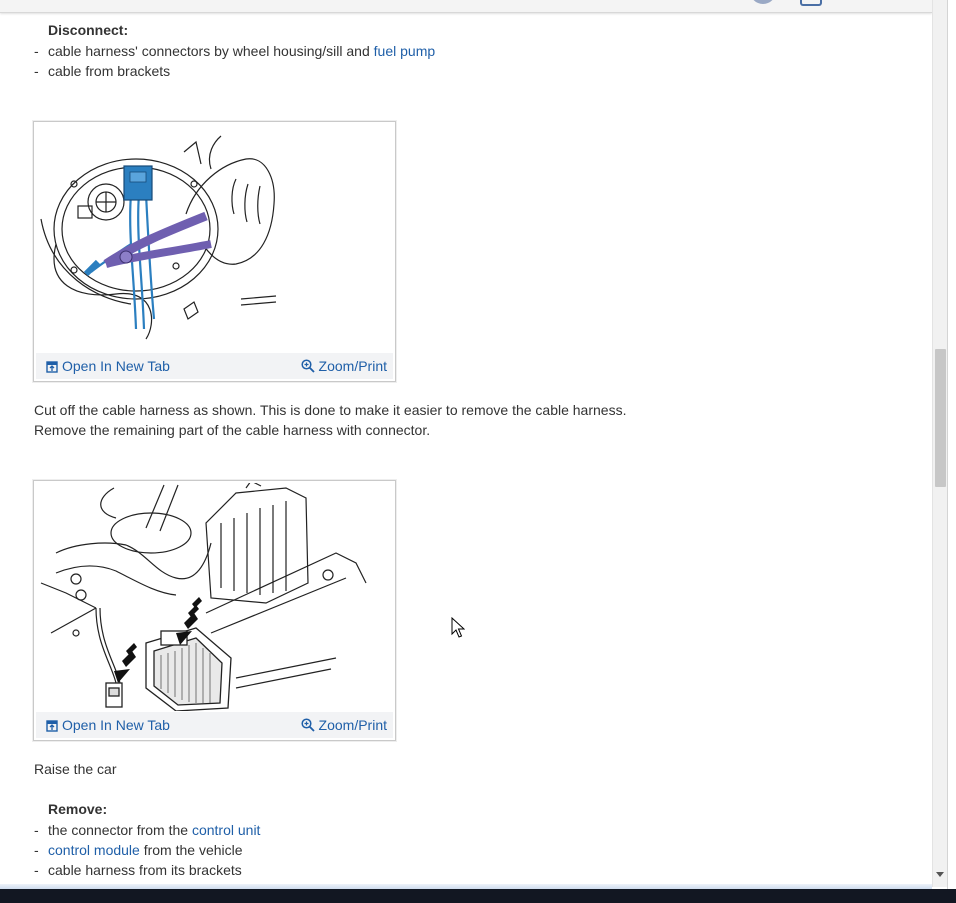  I want to click on fuel-pump-link: fuel pump, so click(404, 51).